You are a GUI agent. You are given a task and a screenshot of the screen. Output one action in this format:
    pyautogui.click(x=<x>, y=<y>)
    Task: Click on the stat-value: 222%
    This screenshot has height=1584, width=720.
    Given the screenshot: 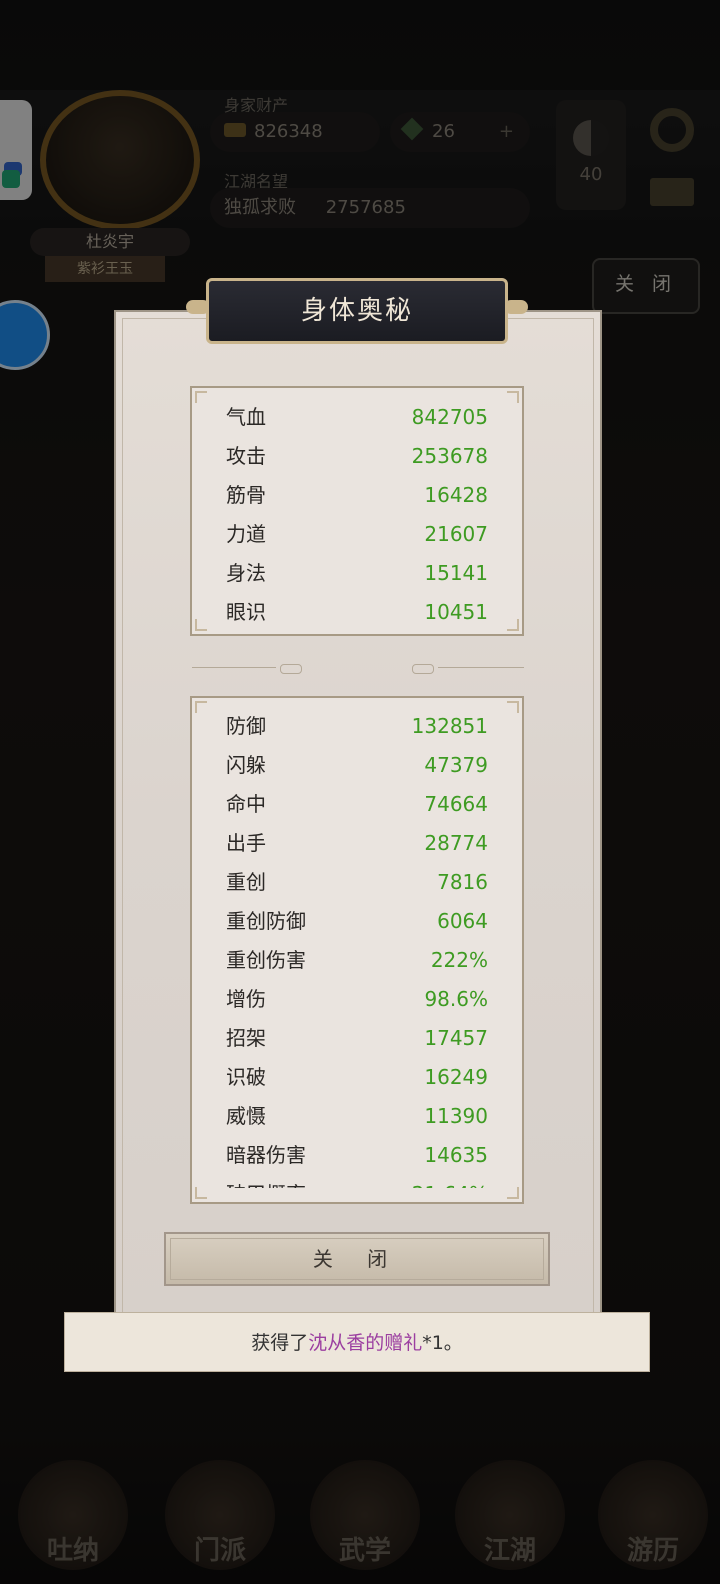 What is the action you would take?
    pyautogui.click(x=459, y=960)
    